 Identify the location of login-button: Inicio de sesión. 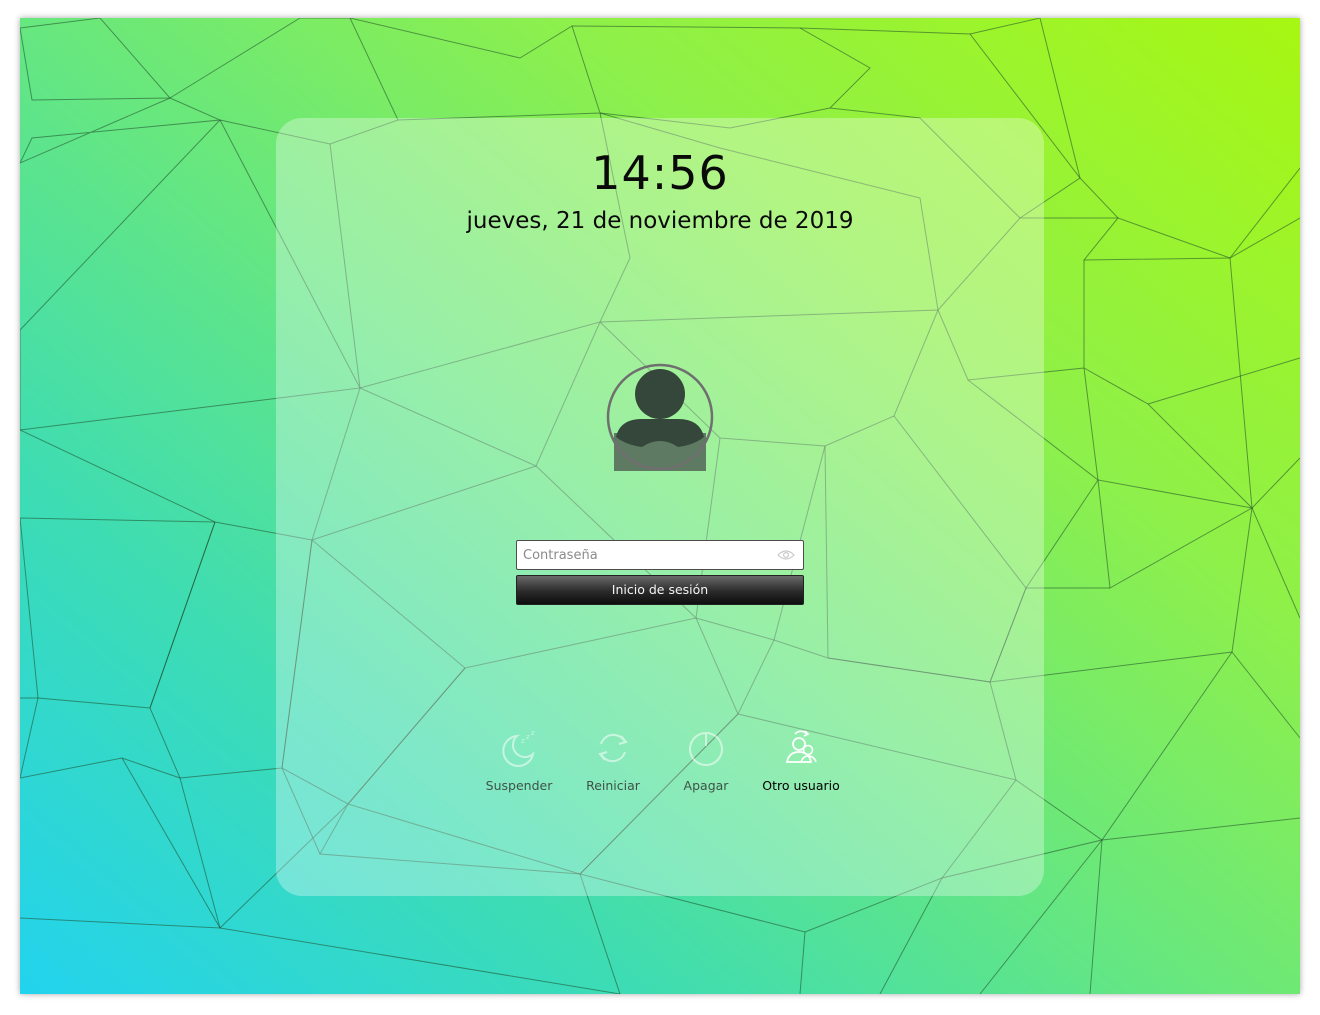
(660, 590).